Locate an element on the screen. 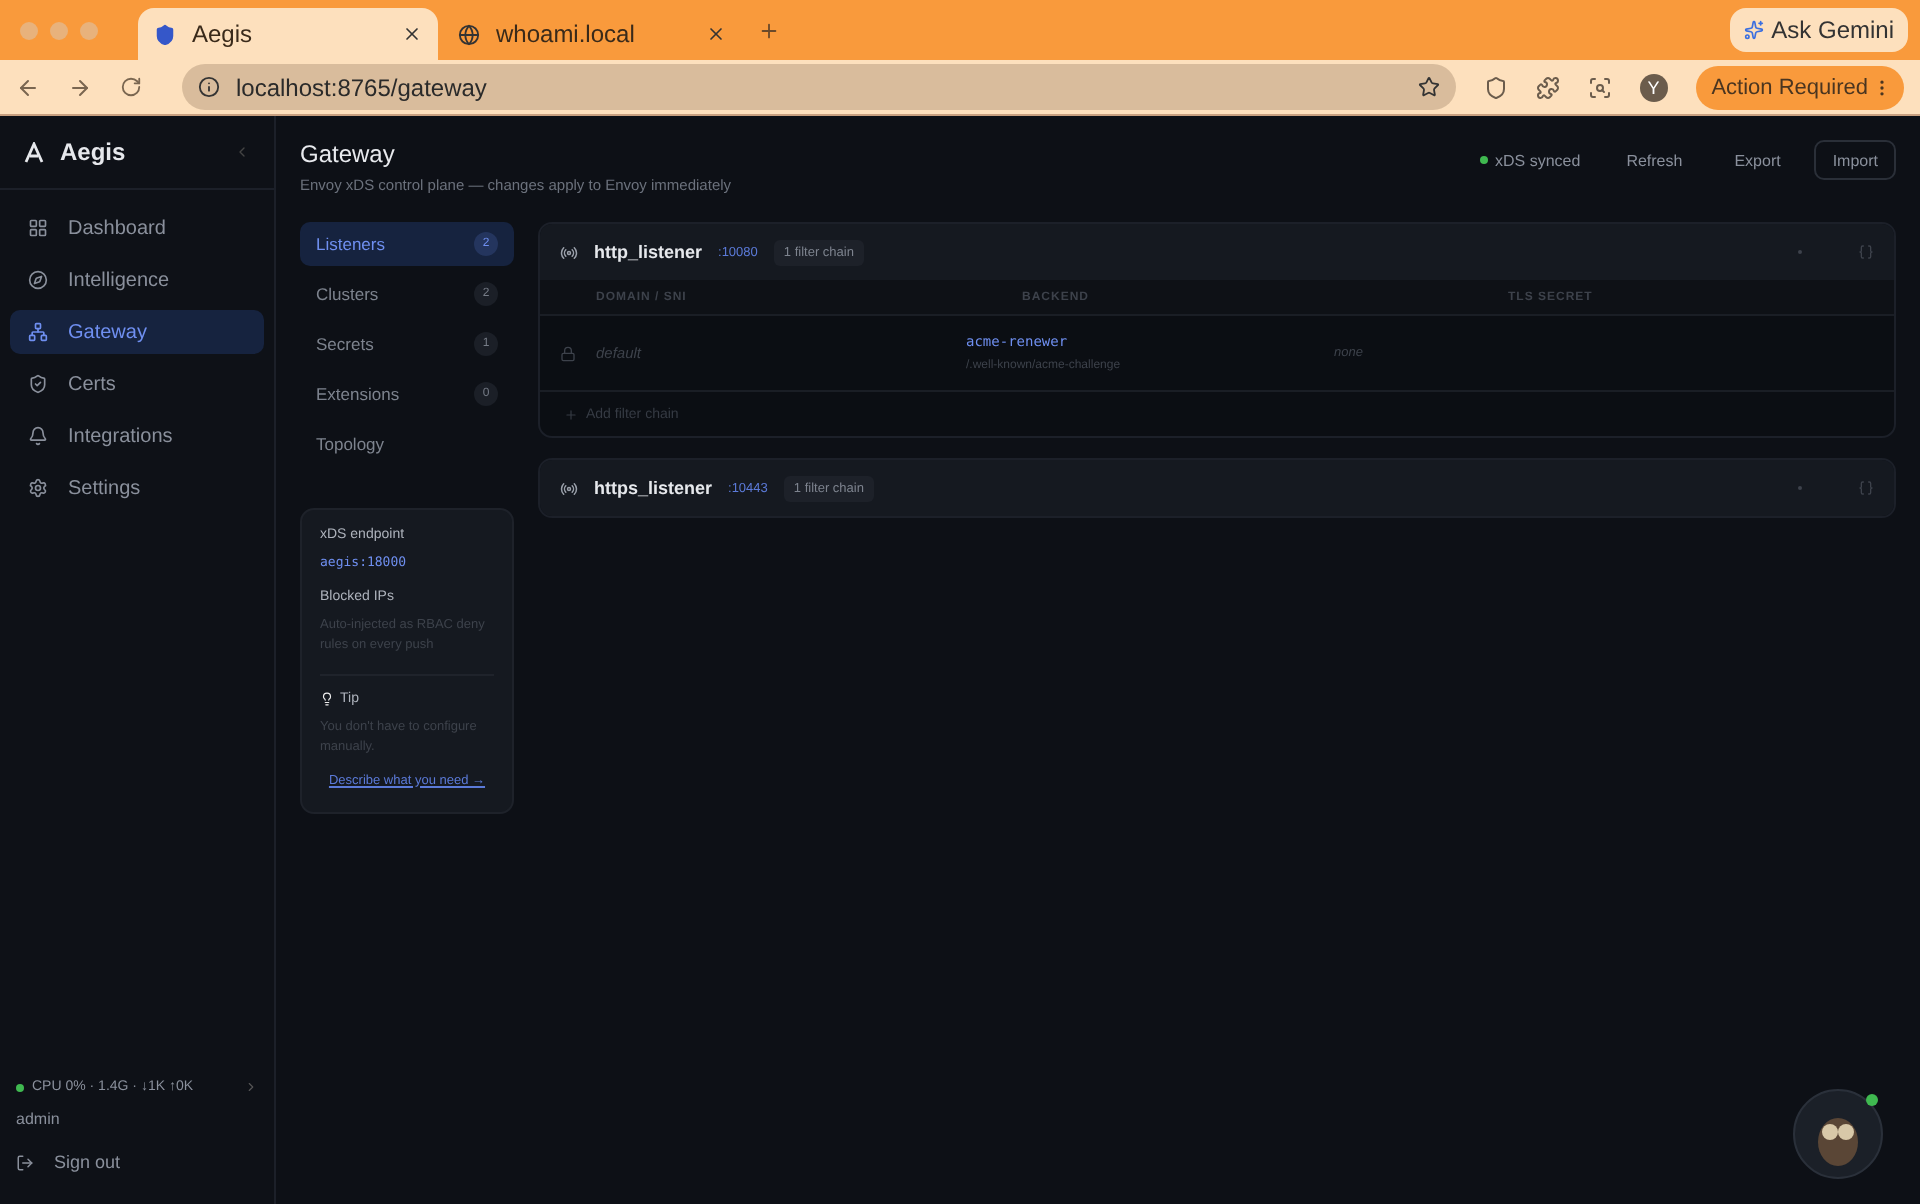 The width and height of the screenshot is (1920, 1204). sign-out-link: Sign out is located at coordinates (137, 1162).